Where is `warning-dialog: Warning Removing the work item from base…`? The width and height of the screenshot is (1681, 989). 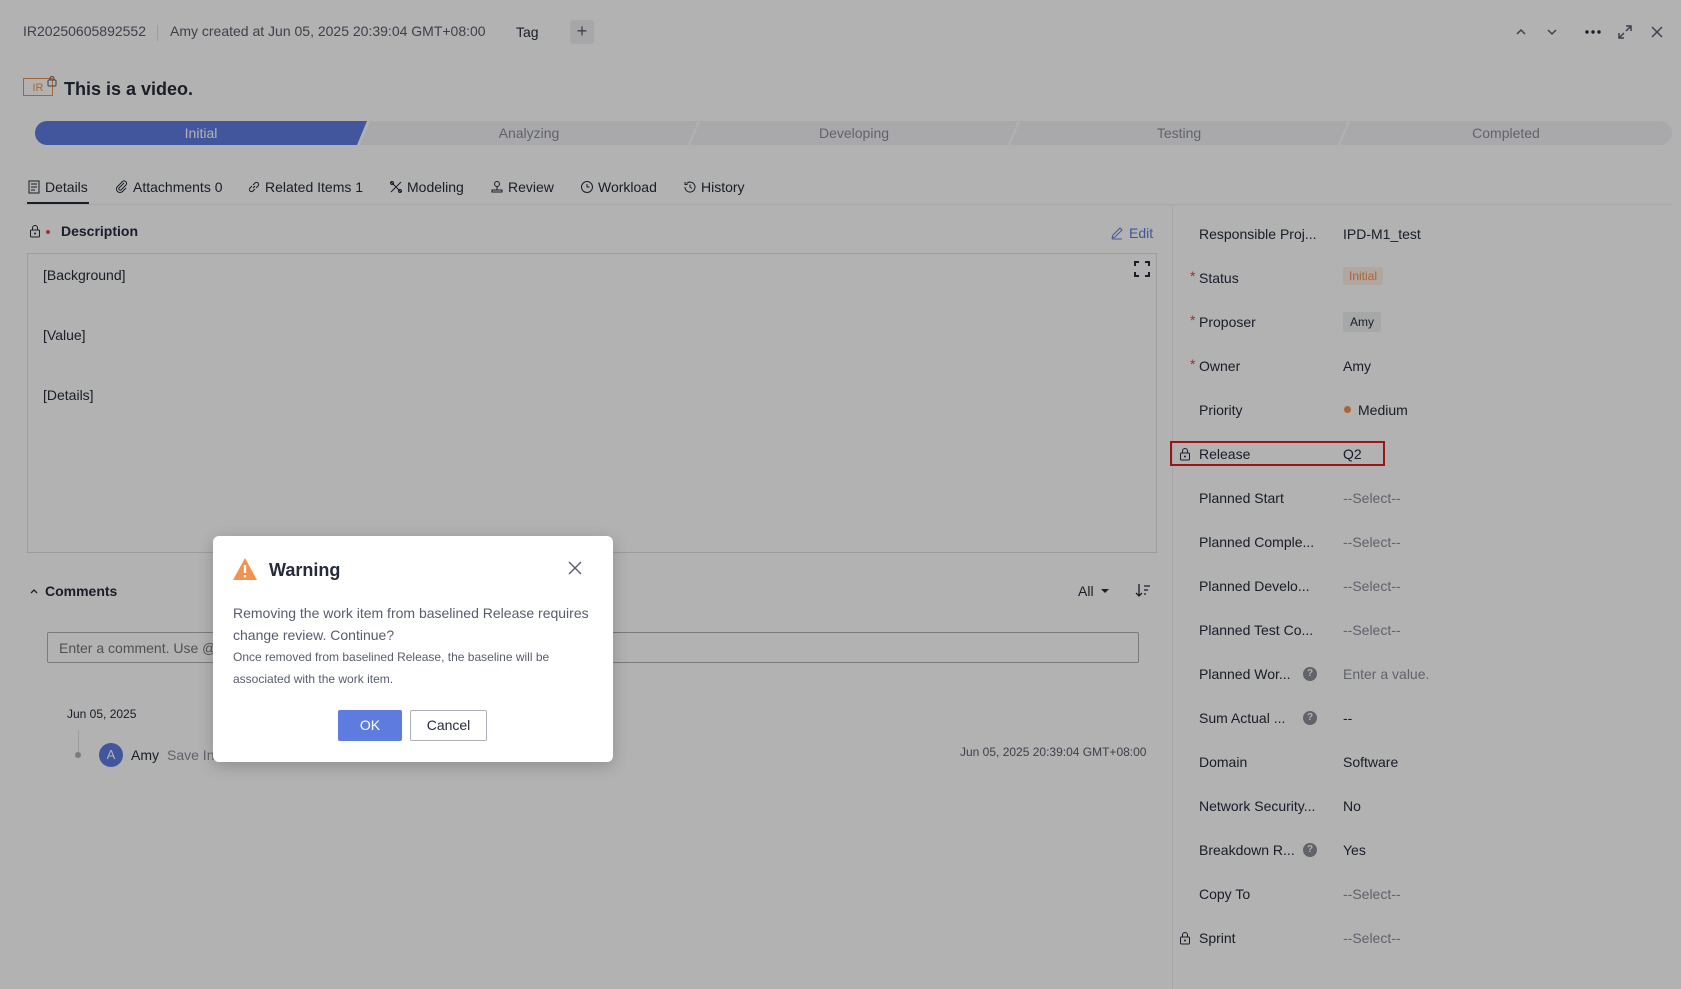
warning-dialog: Warning Removing the work item from base… is located at coordinates (413, 649).